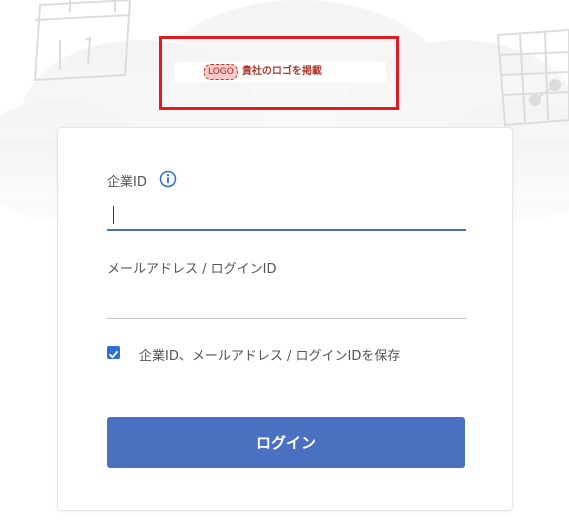 This screenshot has height=530, width=569. Describe the element at coordinates (286, 217) in the screenshot. I see `company-id-input` at that location.